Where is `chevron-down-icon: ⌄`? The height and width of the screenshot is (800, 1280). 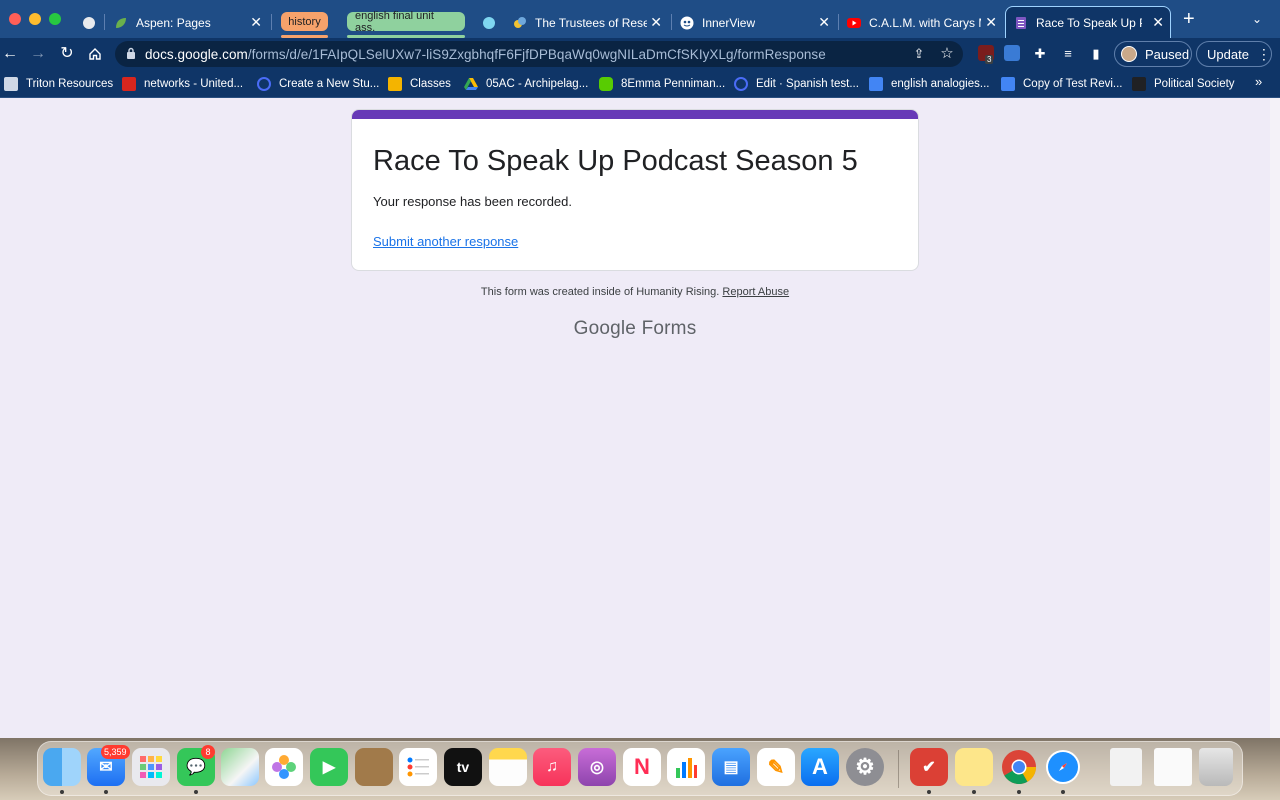
chevron-down-icon: ⌄ is located at coordinates (1257, 19).